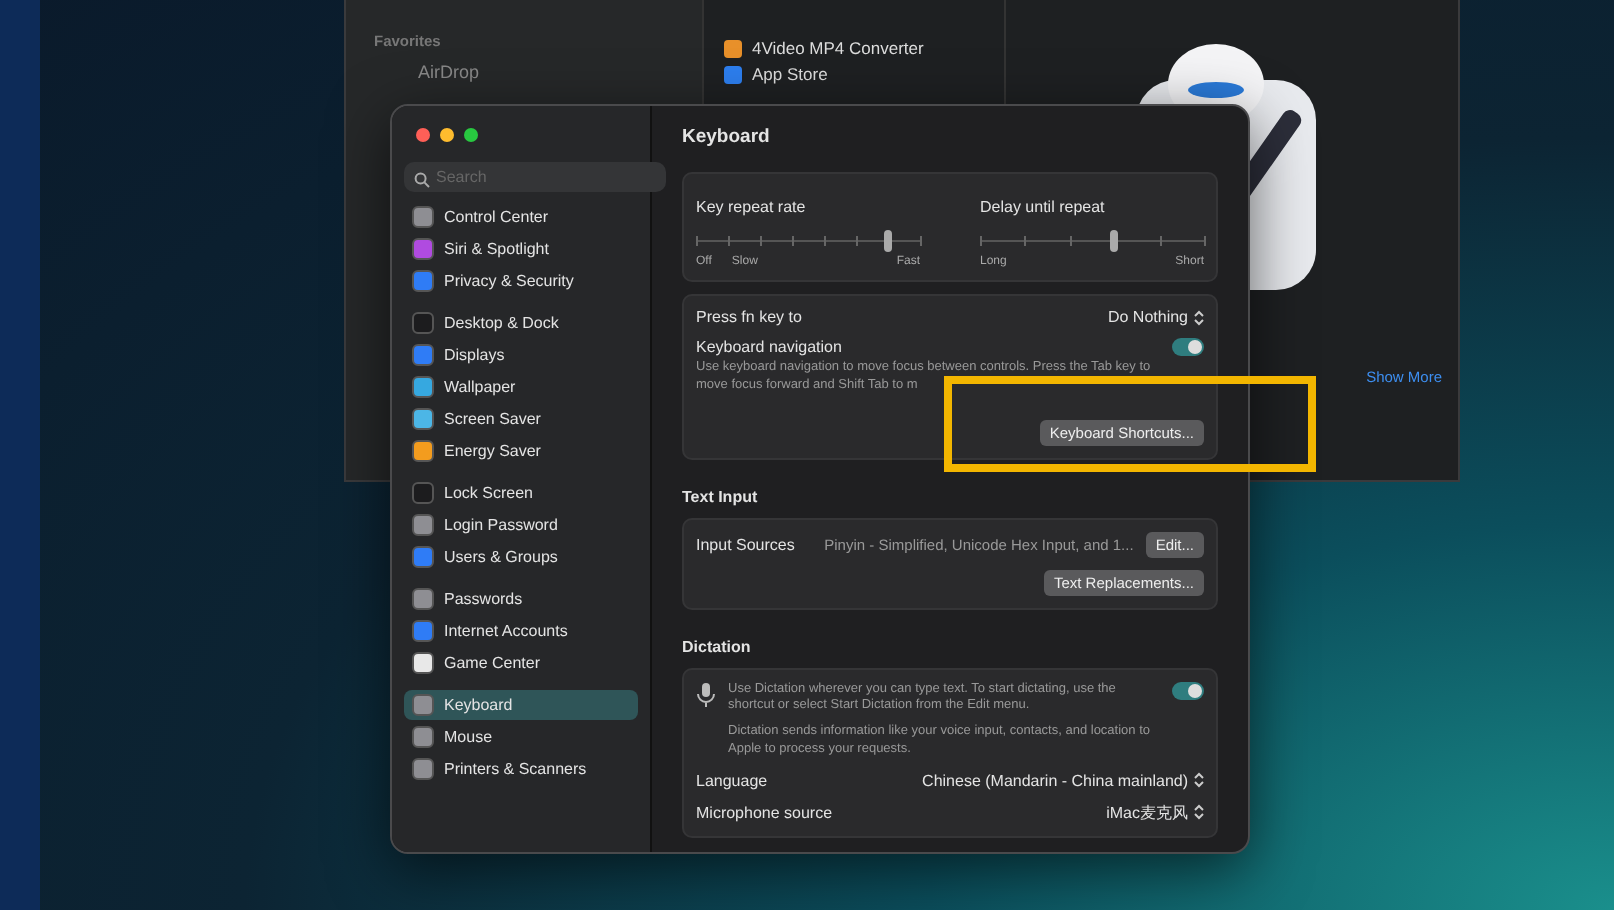 Image resolution: width=1614 pixels, height=910 pixels. I want to click on slider-label: Key repeat rate, so click(751, 207).